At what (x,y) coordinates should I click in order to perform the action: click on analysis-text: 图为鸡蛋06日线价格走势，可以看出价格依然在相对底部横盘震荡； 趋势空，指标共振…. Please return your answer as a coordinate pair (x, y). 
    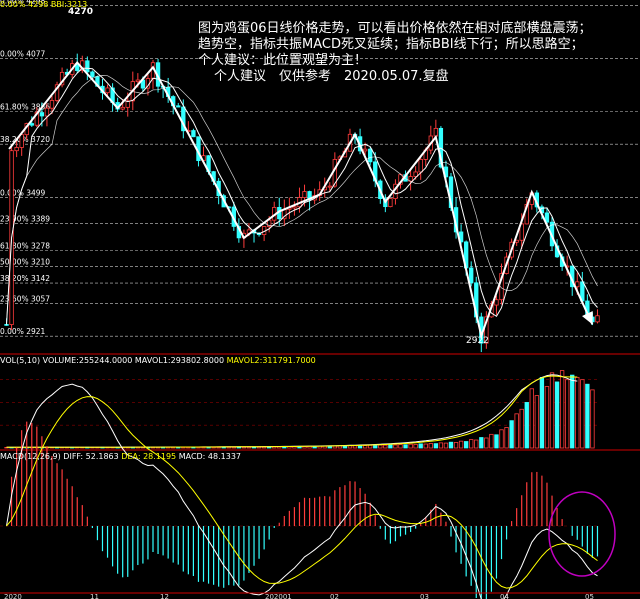
    Looking at the image, I should click on (418, 53).